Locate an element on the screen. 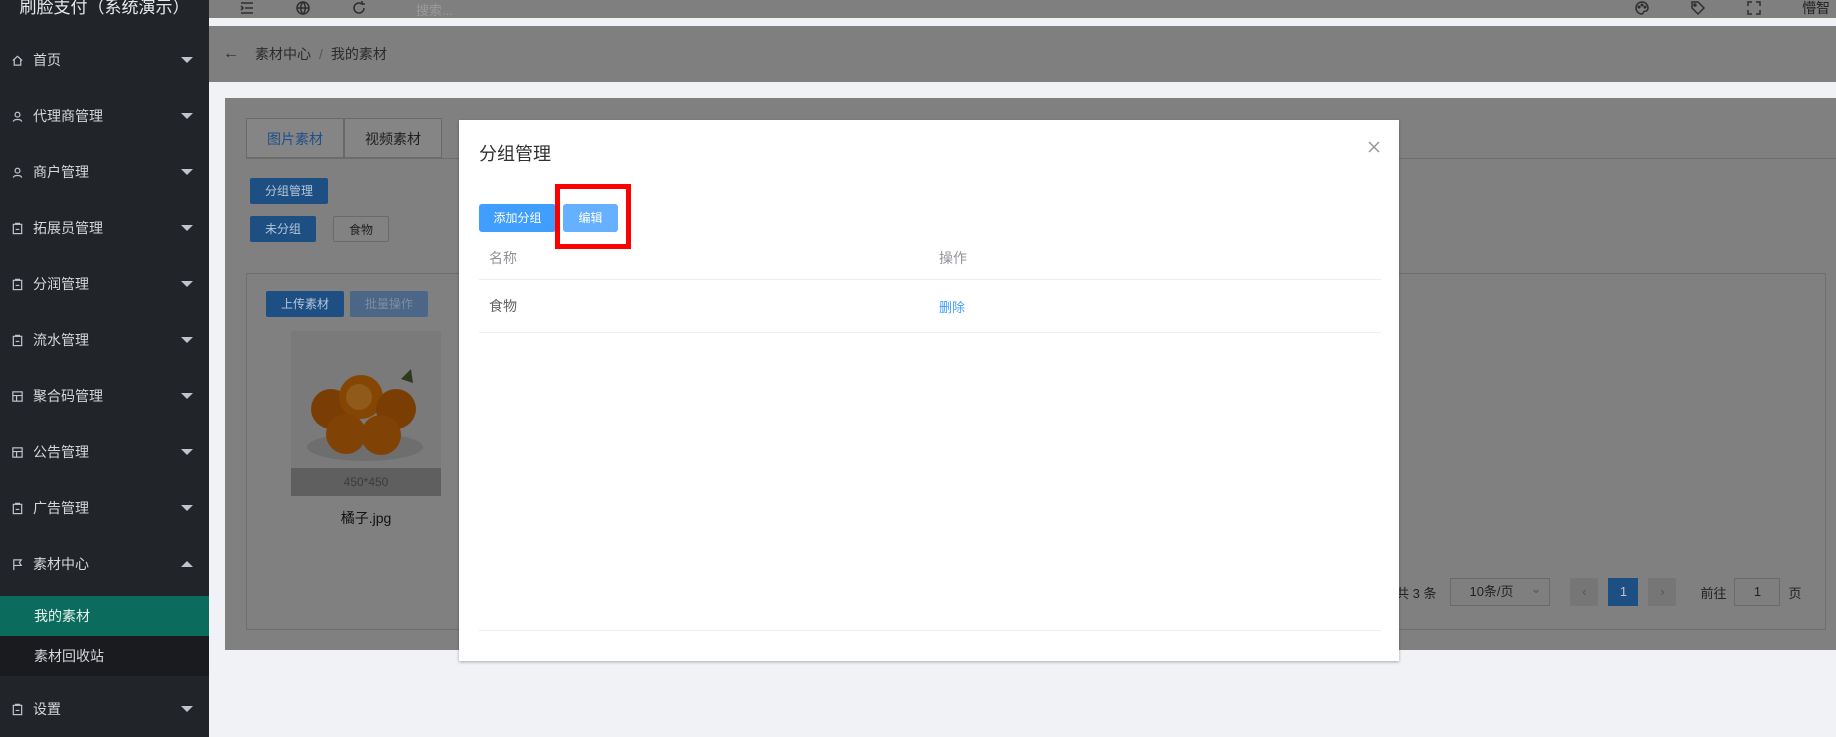 This screenshot has height=737, width=1836. table-header-row: 名称 操作 is located at coordinates (930, 258).